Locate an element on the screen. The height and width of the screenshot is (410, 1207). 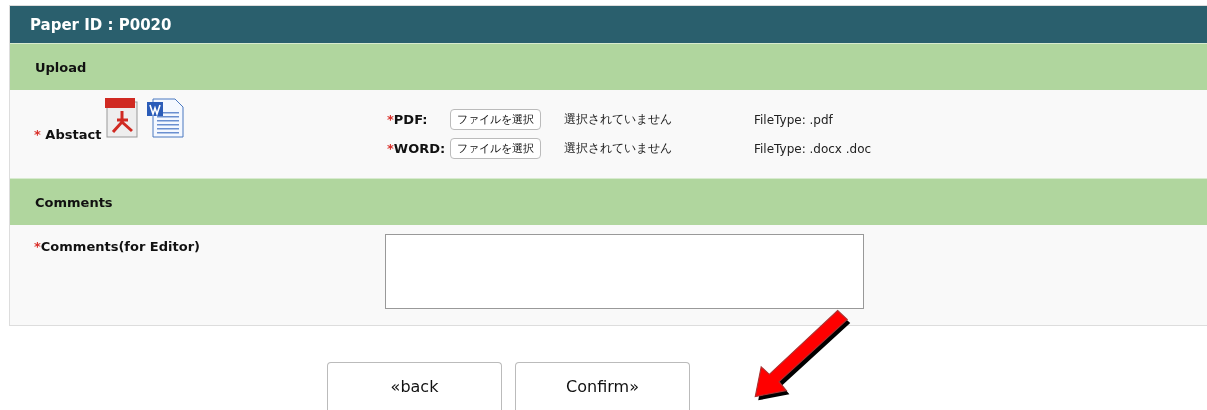
pdf-file-icon is located at coordinates (122, 118).